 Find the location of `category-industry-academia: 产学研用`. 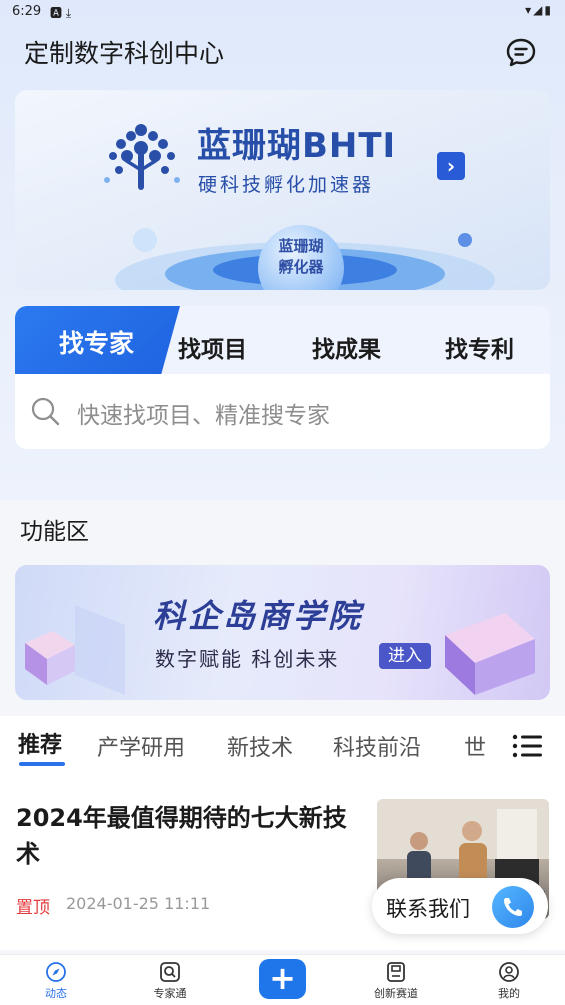

category-industry-academia: 产学研用 is located at coordinates (141, 746).